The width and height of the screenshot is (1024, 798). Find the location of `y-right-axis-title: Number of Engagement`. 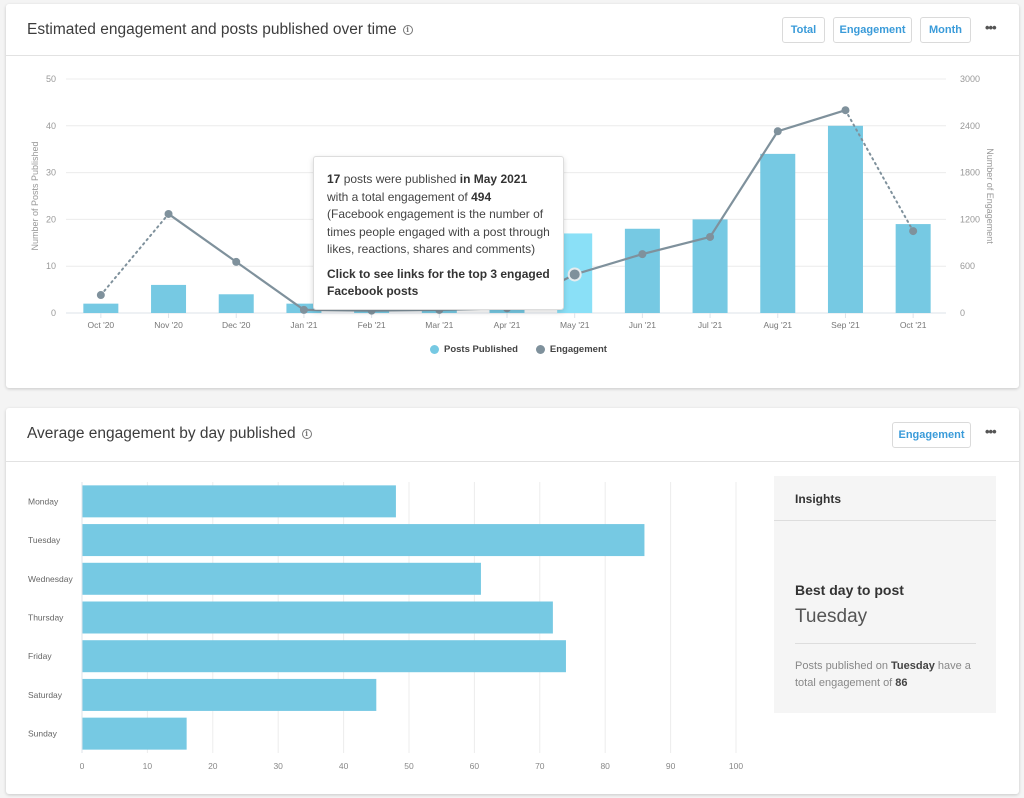

y-right-axis-title: Number of Engagement is located at coordinates (990, 196).